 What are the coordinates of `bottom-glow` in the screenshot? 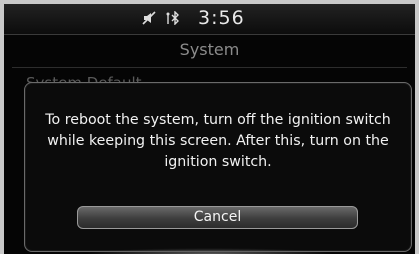 It's located at (209, 251).